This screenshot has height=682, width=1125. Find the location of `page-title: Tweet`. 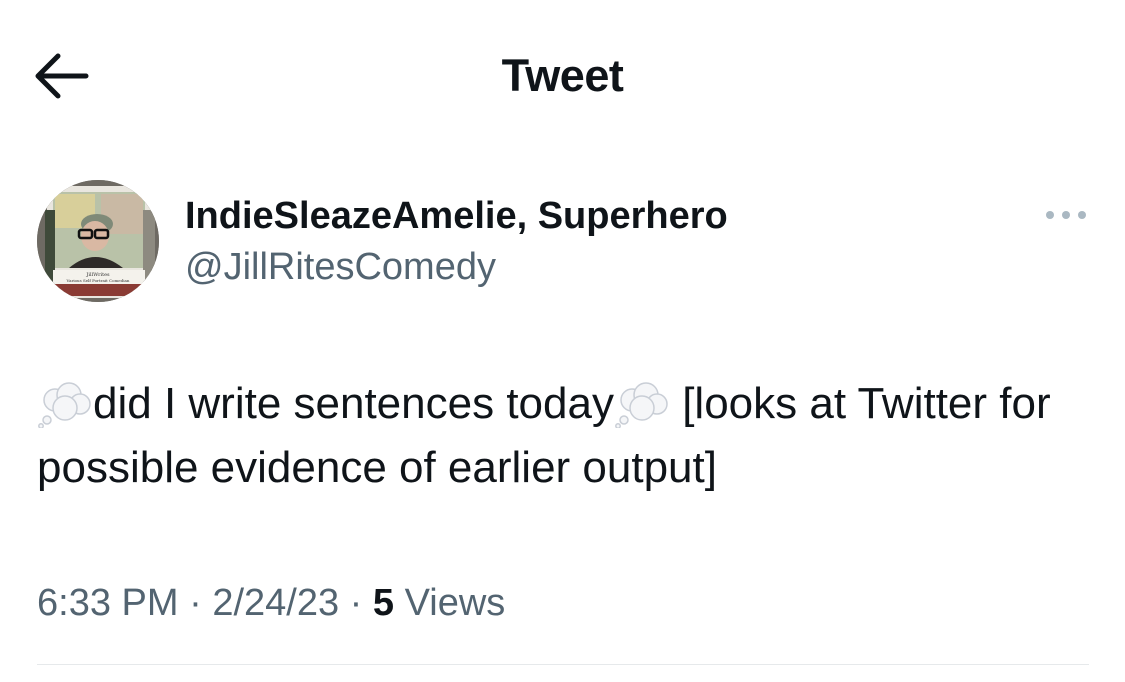

page-title: Tweet is located at coordinates (562, 75).